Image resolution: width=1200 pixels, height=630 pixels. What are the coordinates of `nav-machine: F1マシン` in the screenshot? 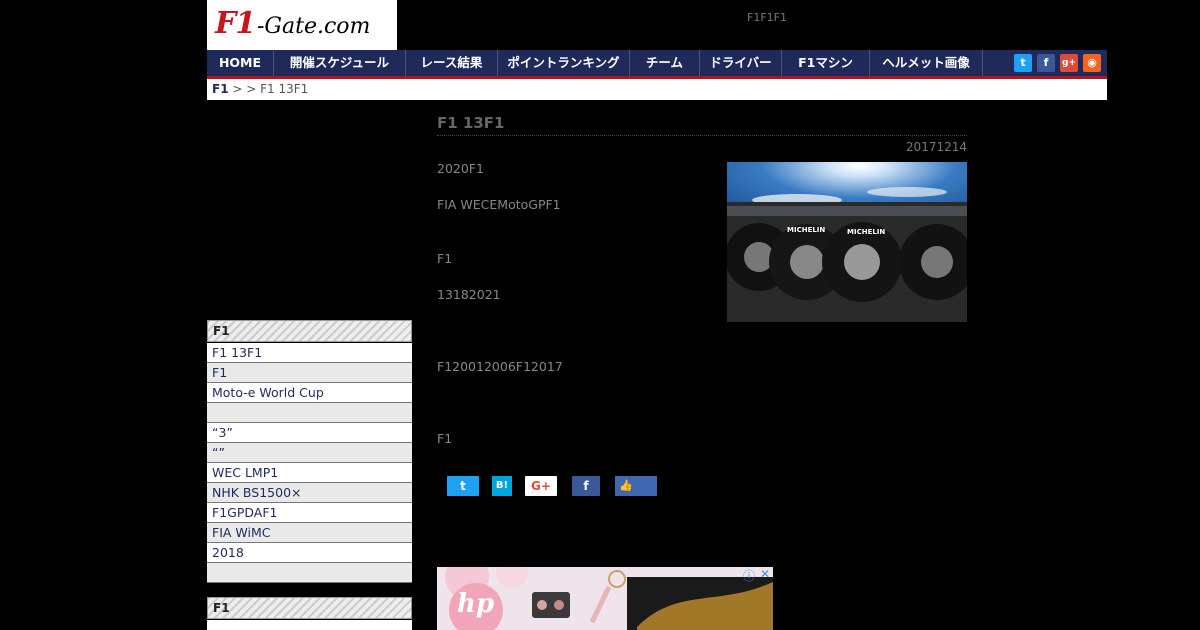 It's located at (826, 63).